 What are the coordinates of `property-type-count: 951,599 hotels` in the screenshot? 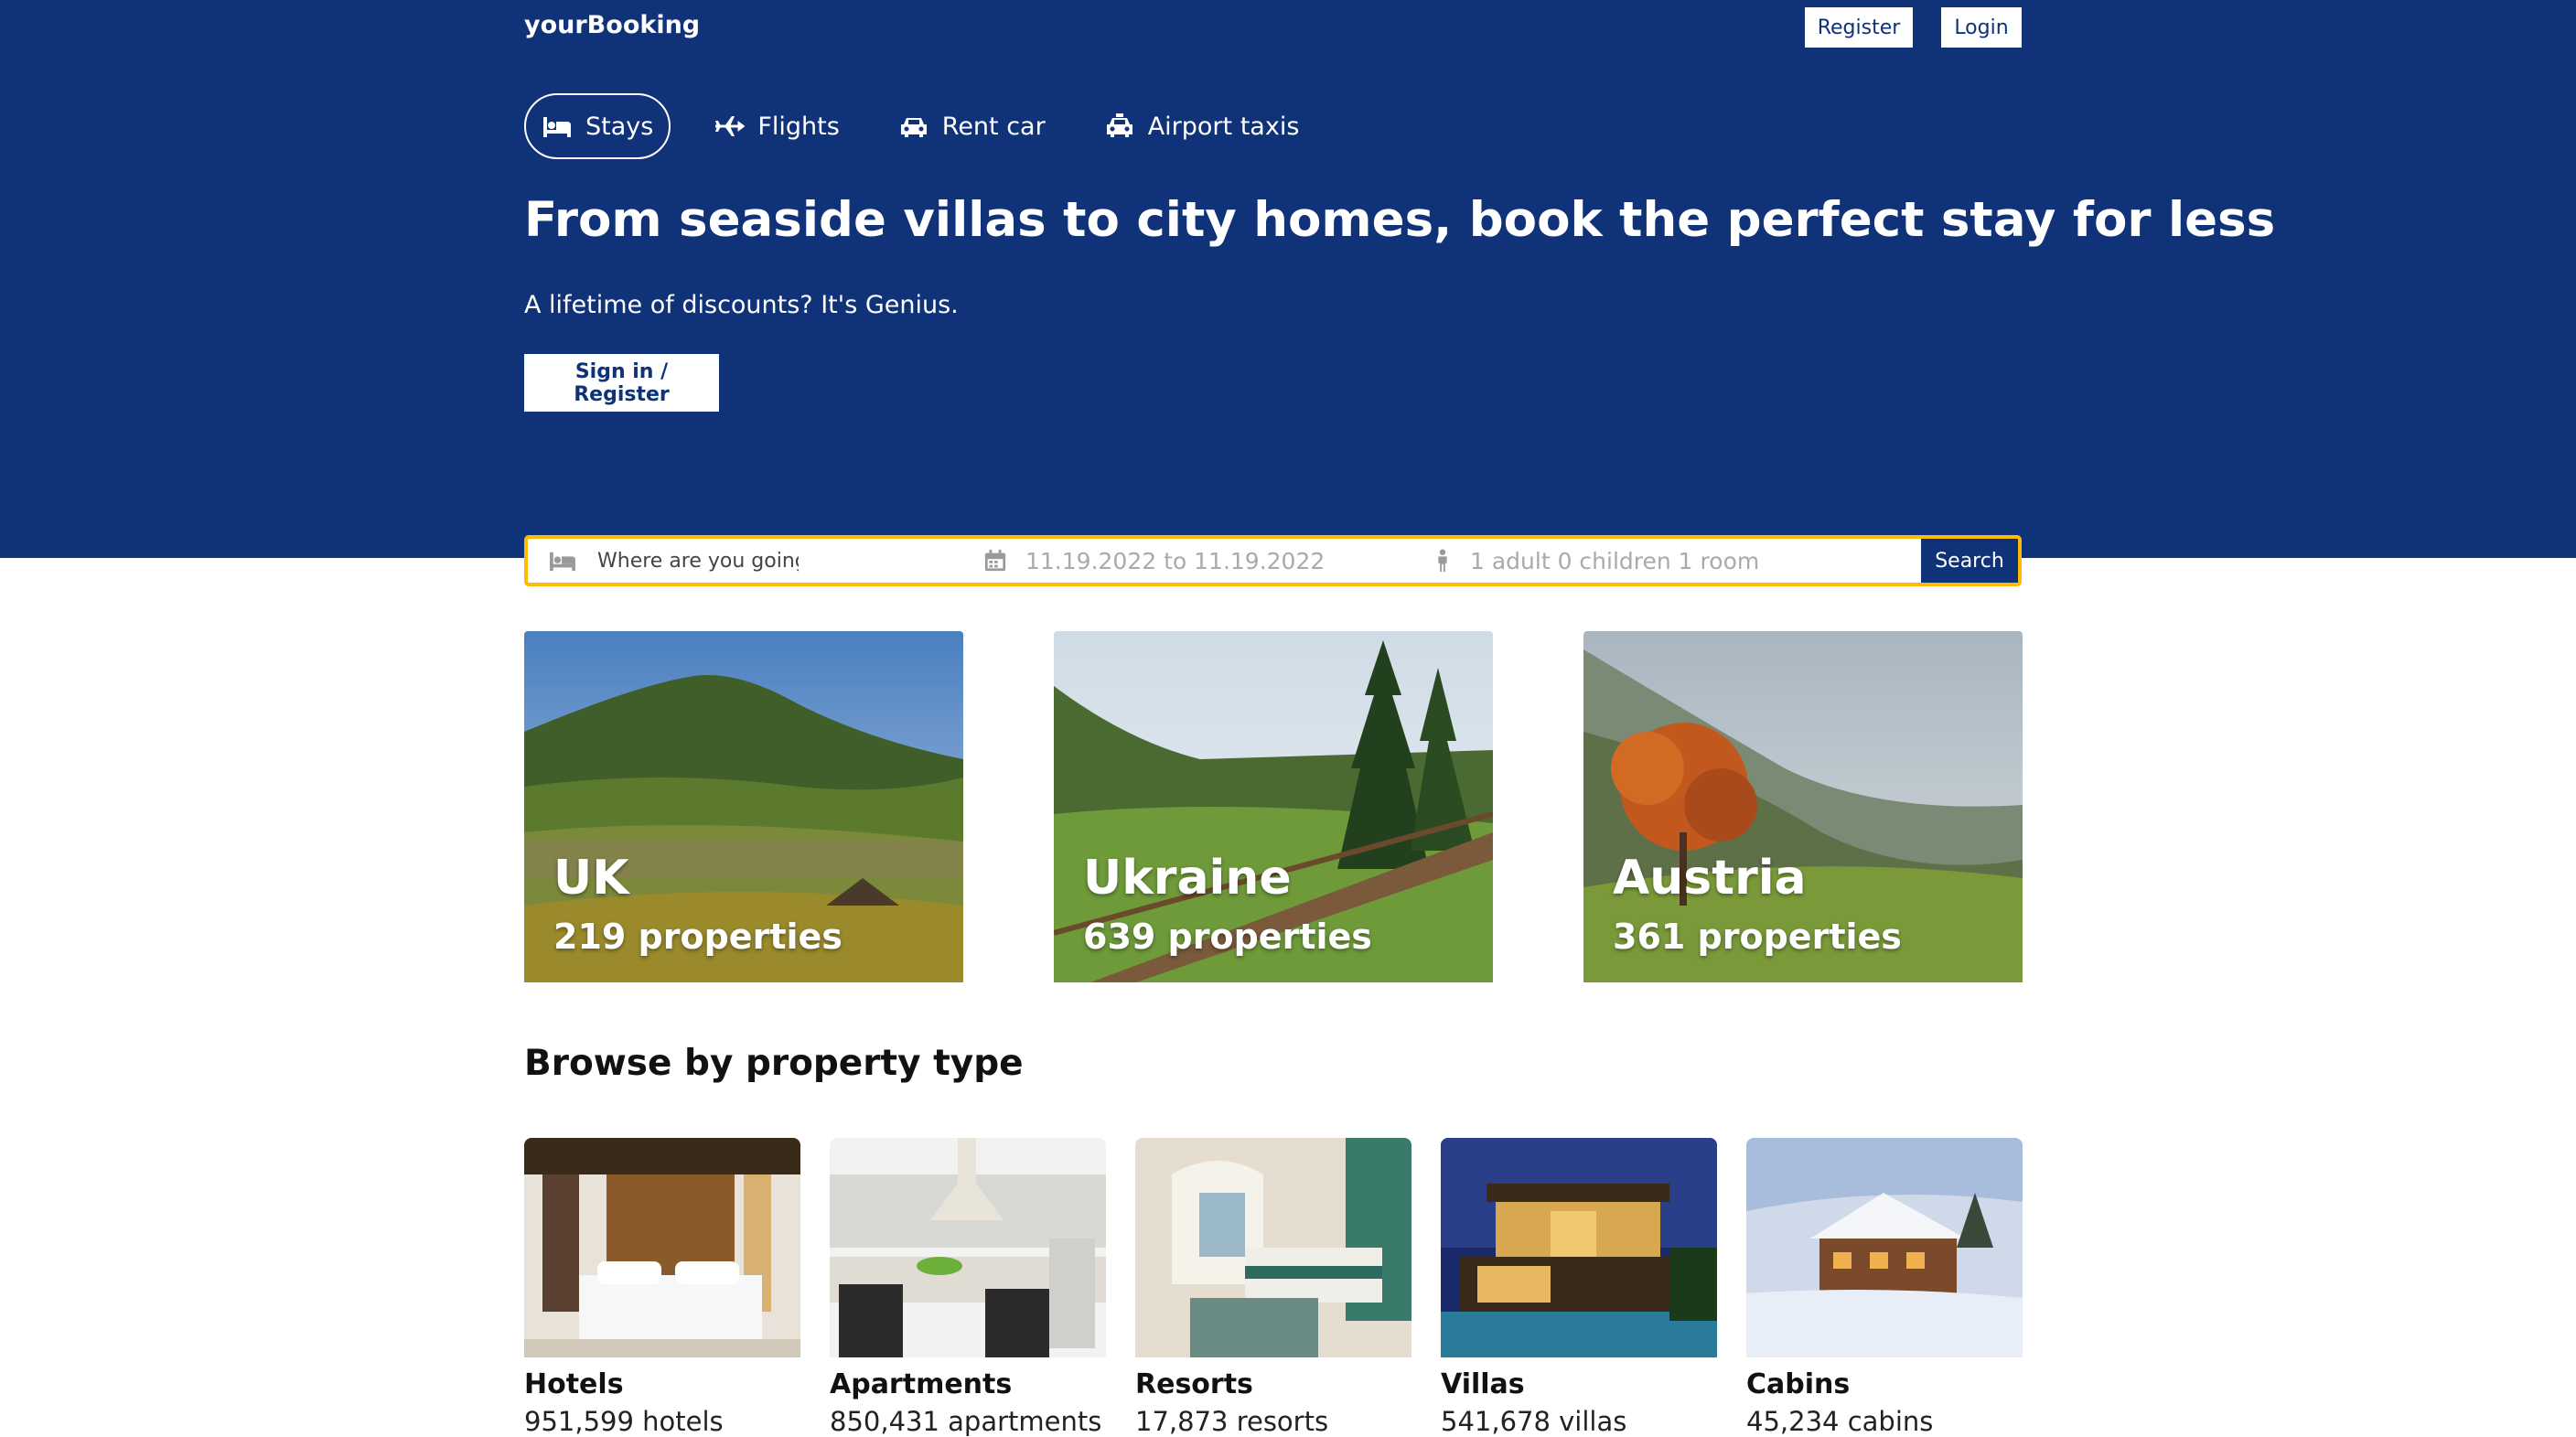 It's located at (624, 1421).